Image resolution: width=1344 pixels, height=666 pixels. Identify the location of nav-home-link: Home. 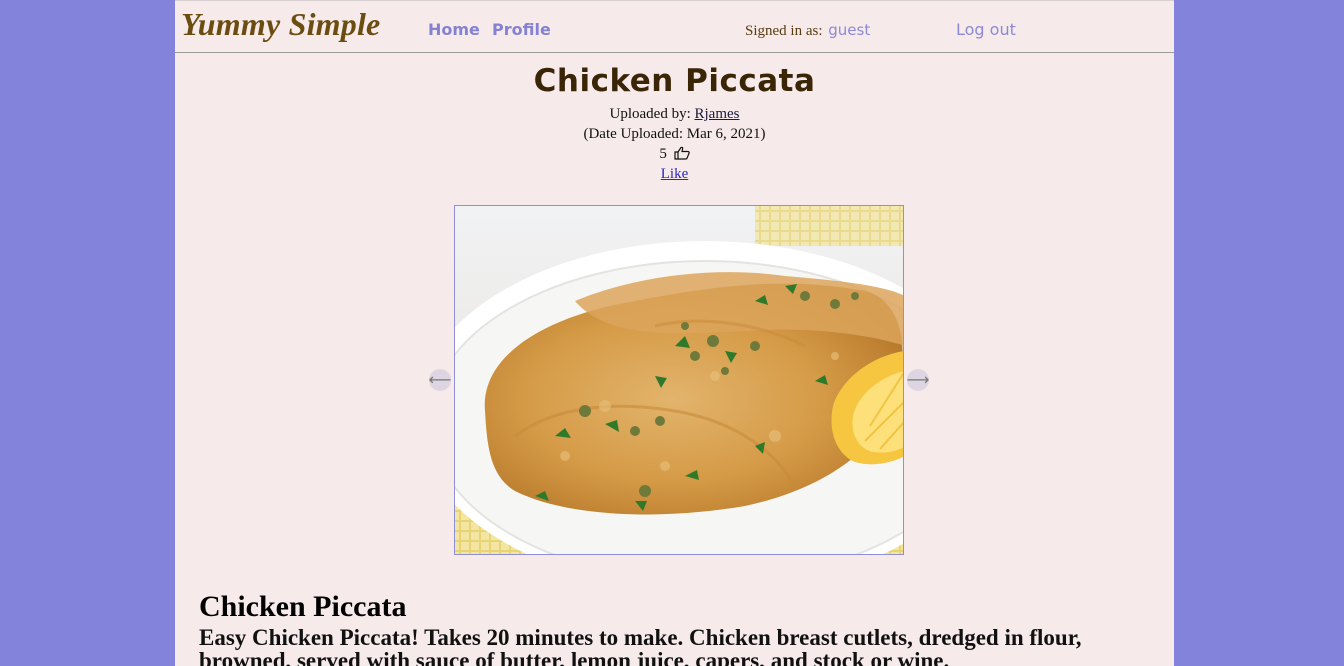
(454, 29).